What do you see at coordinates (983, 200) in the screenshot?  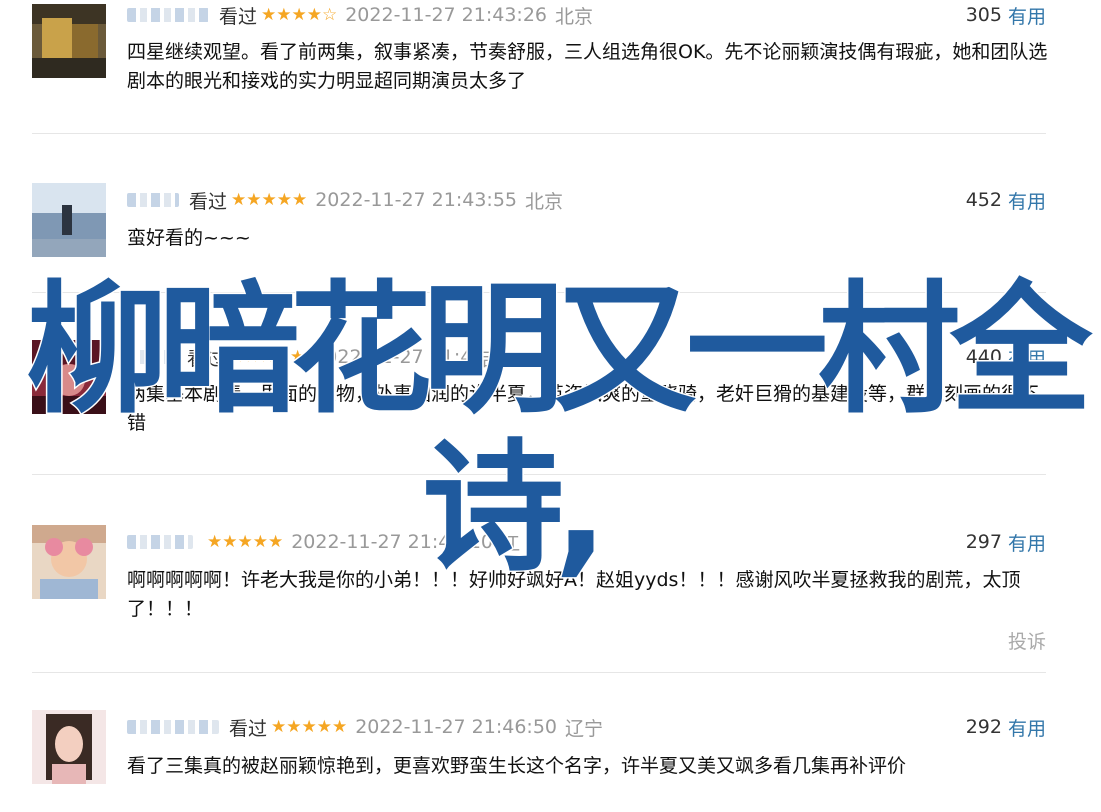 I see `vote-count: 452` at bounding box center [983, 200].